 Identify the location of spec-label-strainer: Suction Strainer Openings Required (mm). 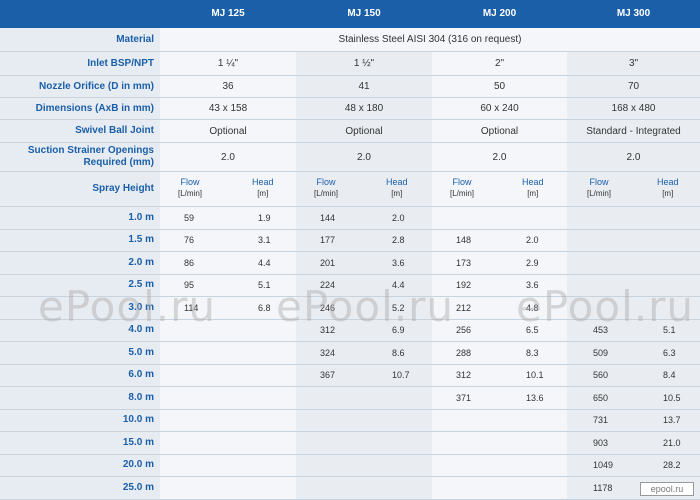
(80, 157).